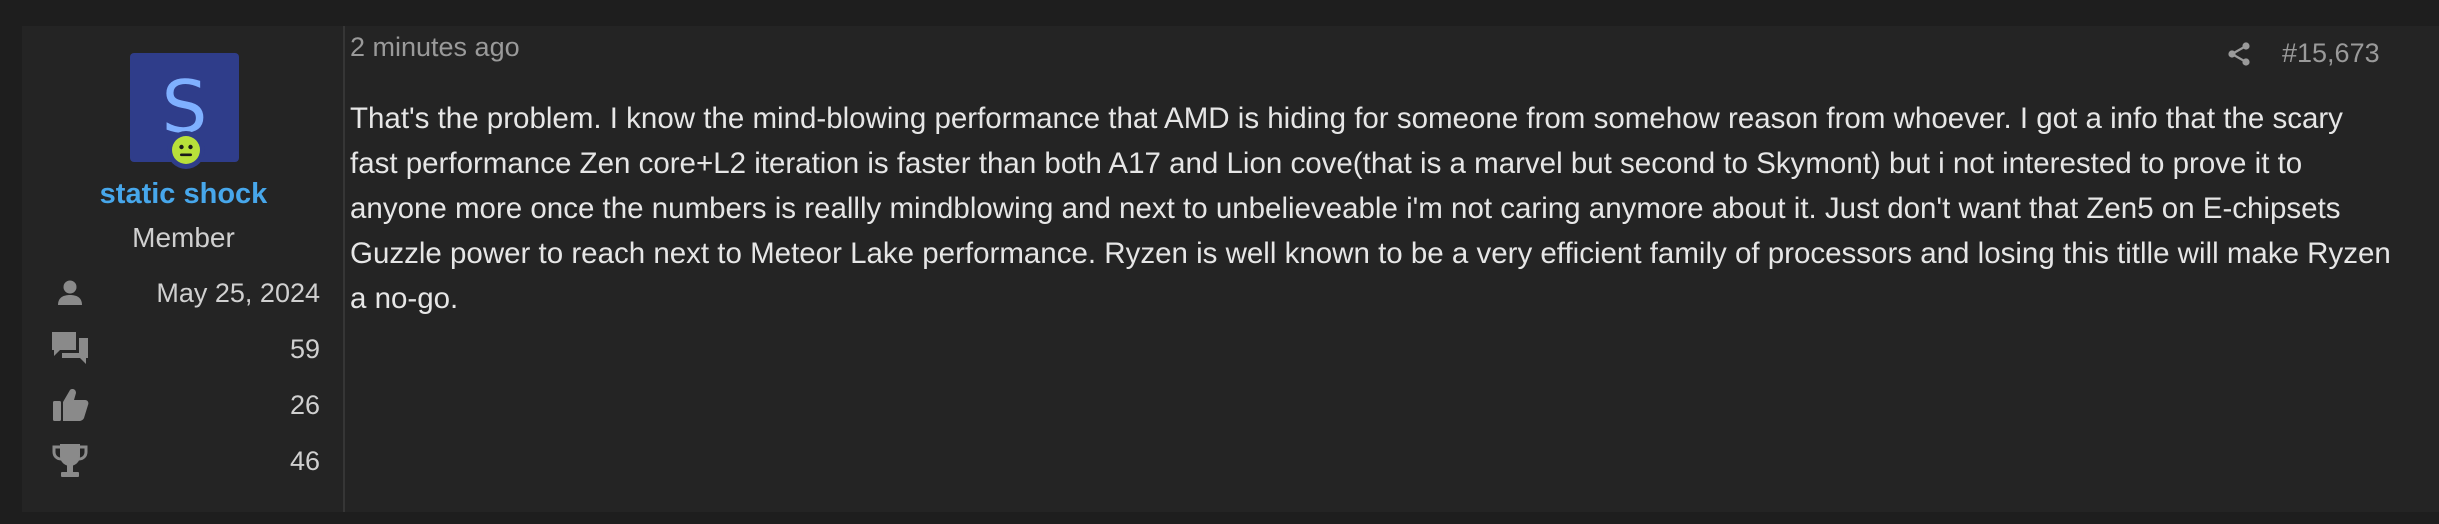 The image size is (2439, 524). Describe the element at coordinates (2331, 53) in the screenshot. I see `post-number-link: #15,673` at that location.